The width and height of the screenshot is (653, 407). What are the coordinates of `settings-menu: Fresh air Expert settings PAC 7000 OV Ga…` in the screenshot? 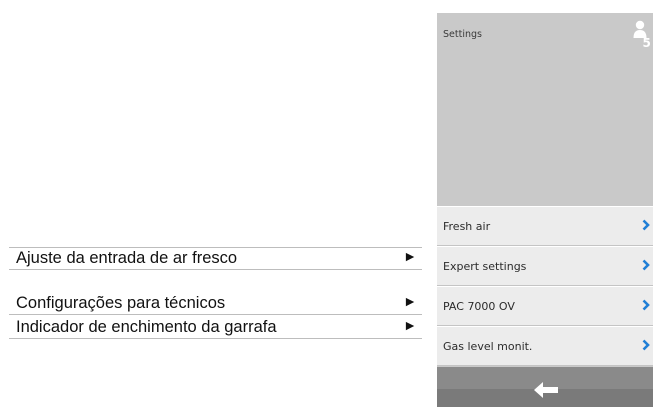 It's located at (545, 286).